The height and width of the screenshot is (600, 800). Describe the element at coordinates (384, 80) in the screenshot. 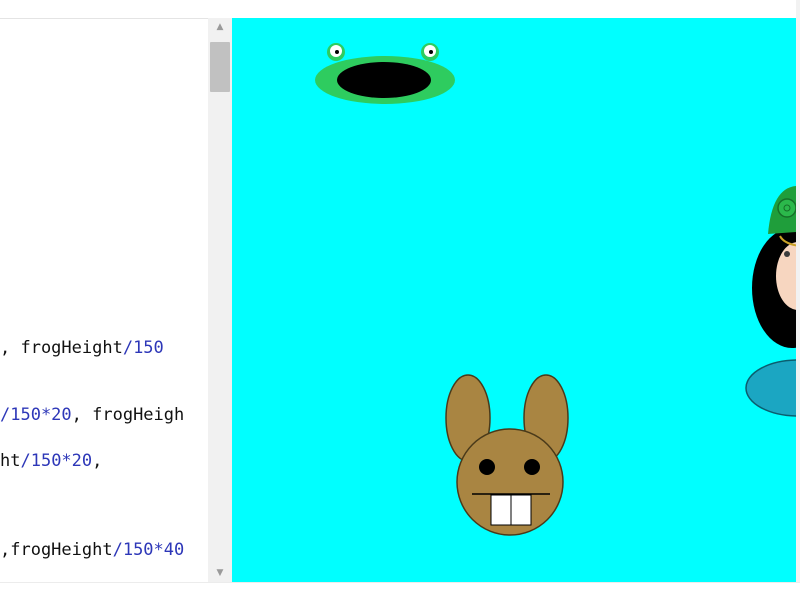

I see `frog-mouth` at that location.